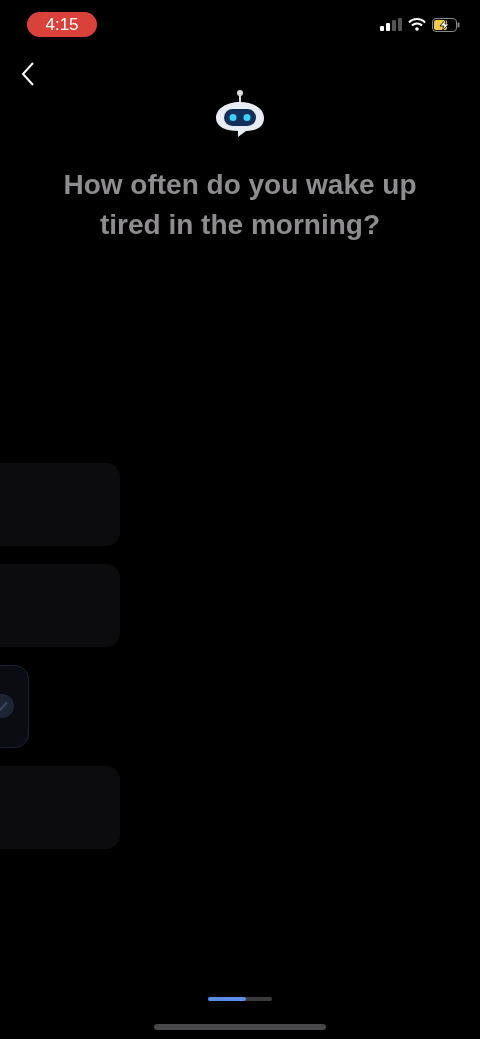 The image size is (480, 1039). I want to click on signal-icon, so click(391, 24).